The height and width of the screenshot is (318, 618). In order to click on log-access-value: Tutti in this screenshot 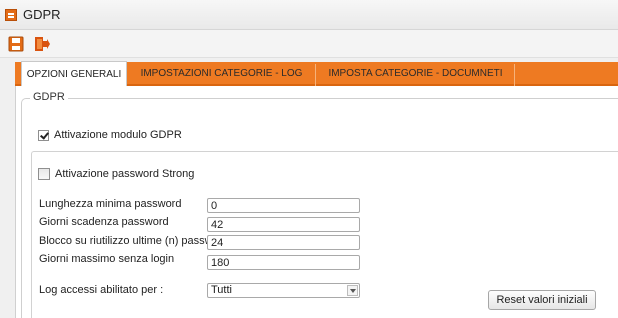, I will do `click(221, 290)`.